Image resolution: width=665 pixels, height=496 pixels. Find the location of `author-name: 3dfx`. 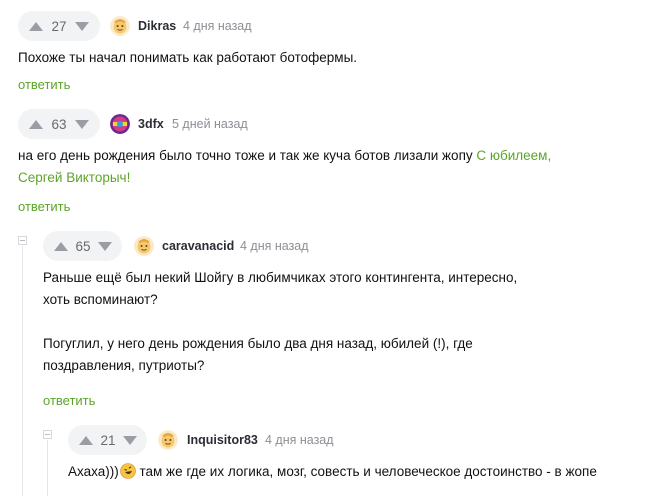

author-name: 3dfx is located at coordinates (151, 124).